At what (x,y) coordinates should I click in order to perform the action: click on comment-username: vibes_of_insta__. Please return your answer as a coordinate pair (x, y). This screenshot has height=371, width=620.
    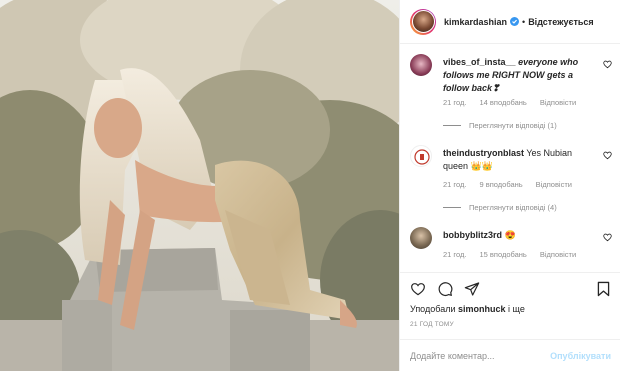
    Looking at the image, I should click on (479, 62).